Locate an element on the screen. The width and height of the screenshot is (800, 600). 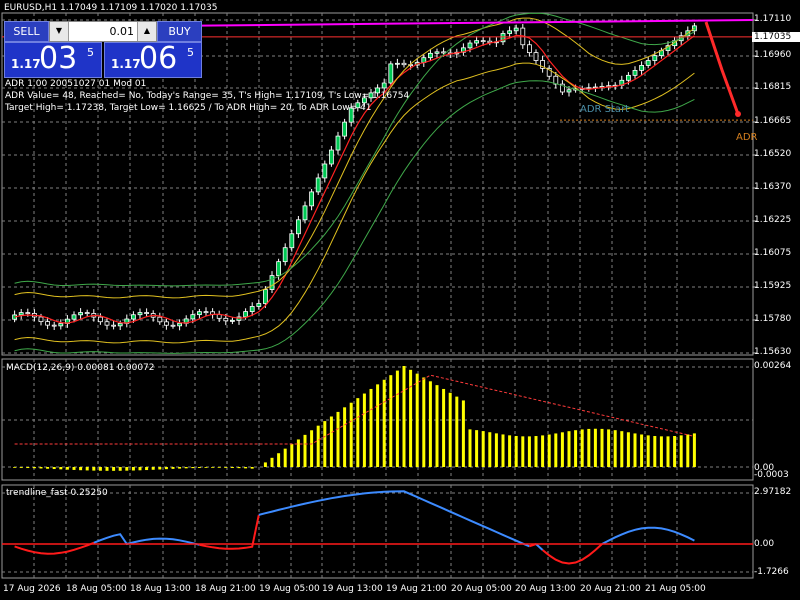
sell-button: SELL is located at coordinates (26, 31).